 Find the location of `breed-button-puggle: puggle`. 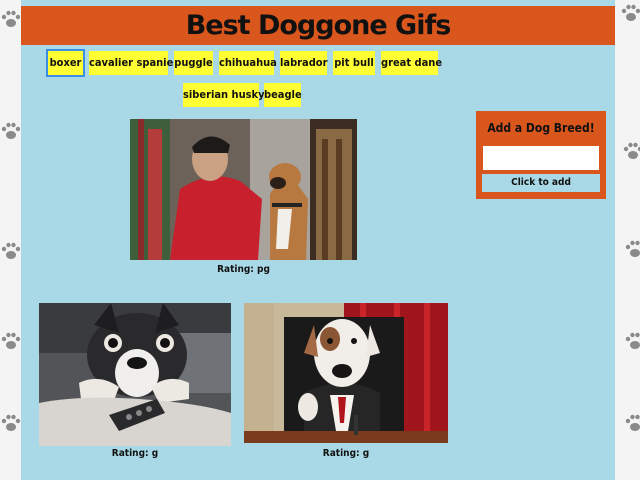

breed-button-puggle: puggle is located at coordinates (193, 63).